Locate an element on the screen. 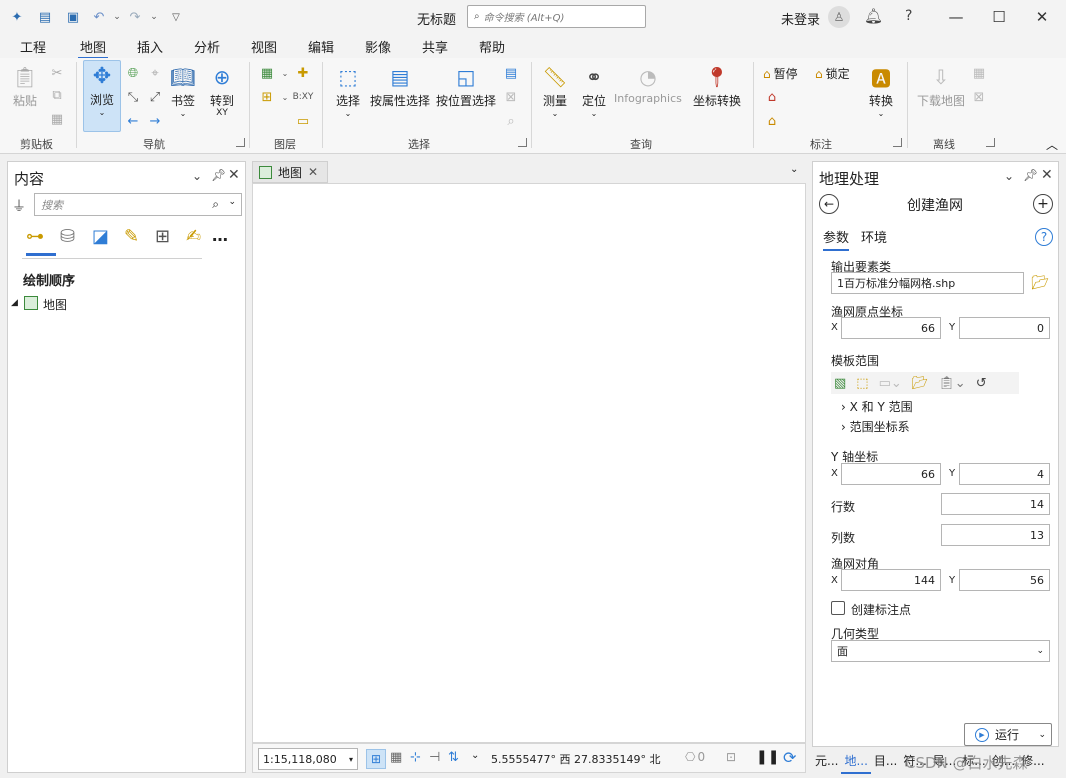 The image size is (1066, 778). fixed-zoom-out-icon: ⤢ is located at coordinates (155, 97).